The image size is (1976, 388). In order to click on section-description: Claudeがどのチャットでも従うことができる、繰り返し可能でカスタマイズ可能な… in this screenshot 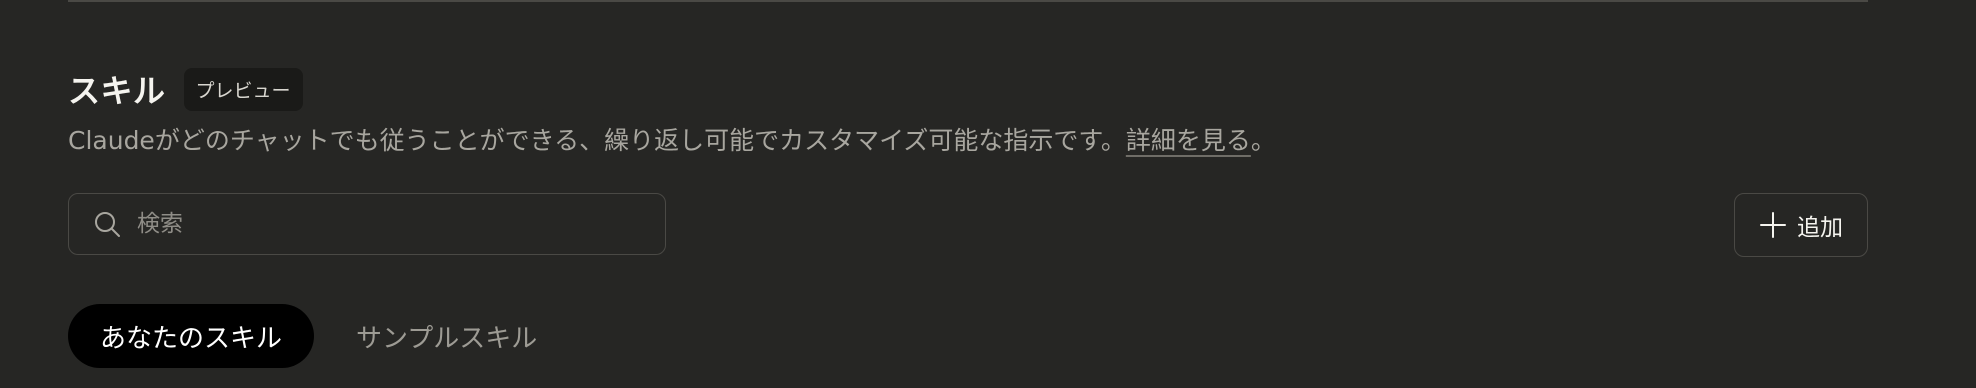, I will do `click(672, 139)`.